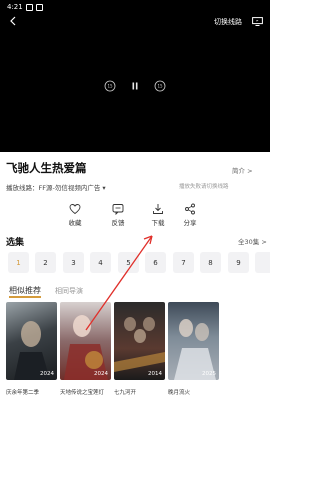  I want to click on episode-button: 6, so click(155, 262).